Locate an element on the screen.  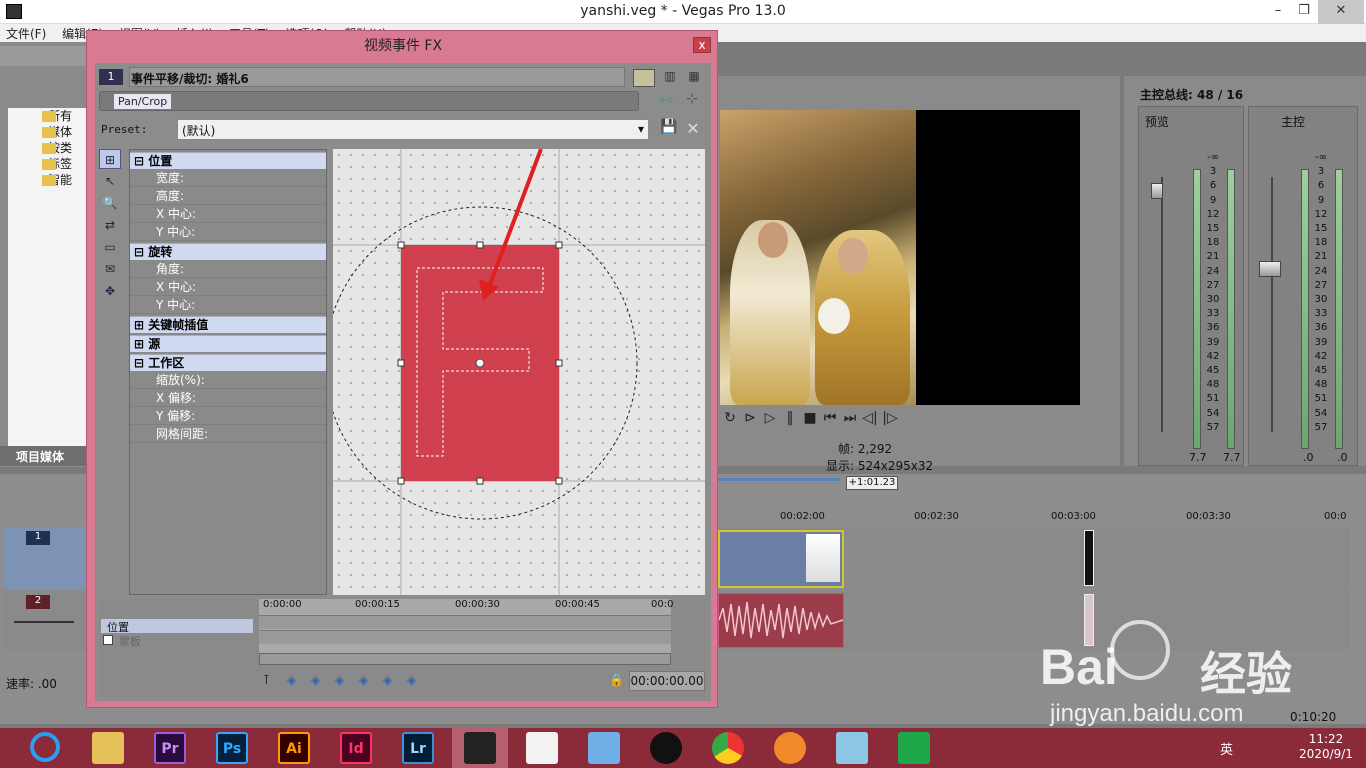
property-x-offset: X 偏移: is located at coordinates (228, 398).